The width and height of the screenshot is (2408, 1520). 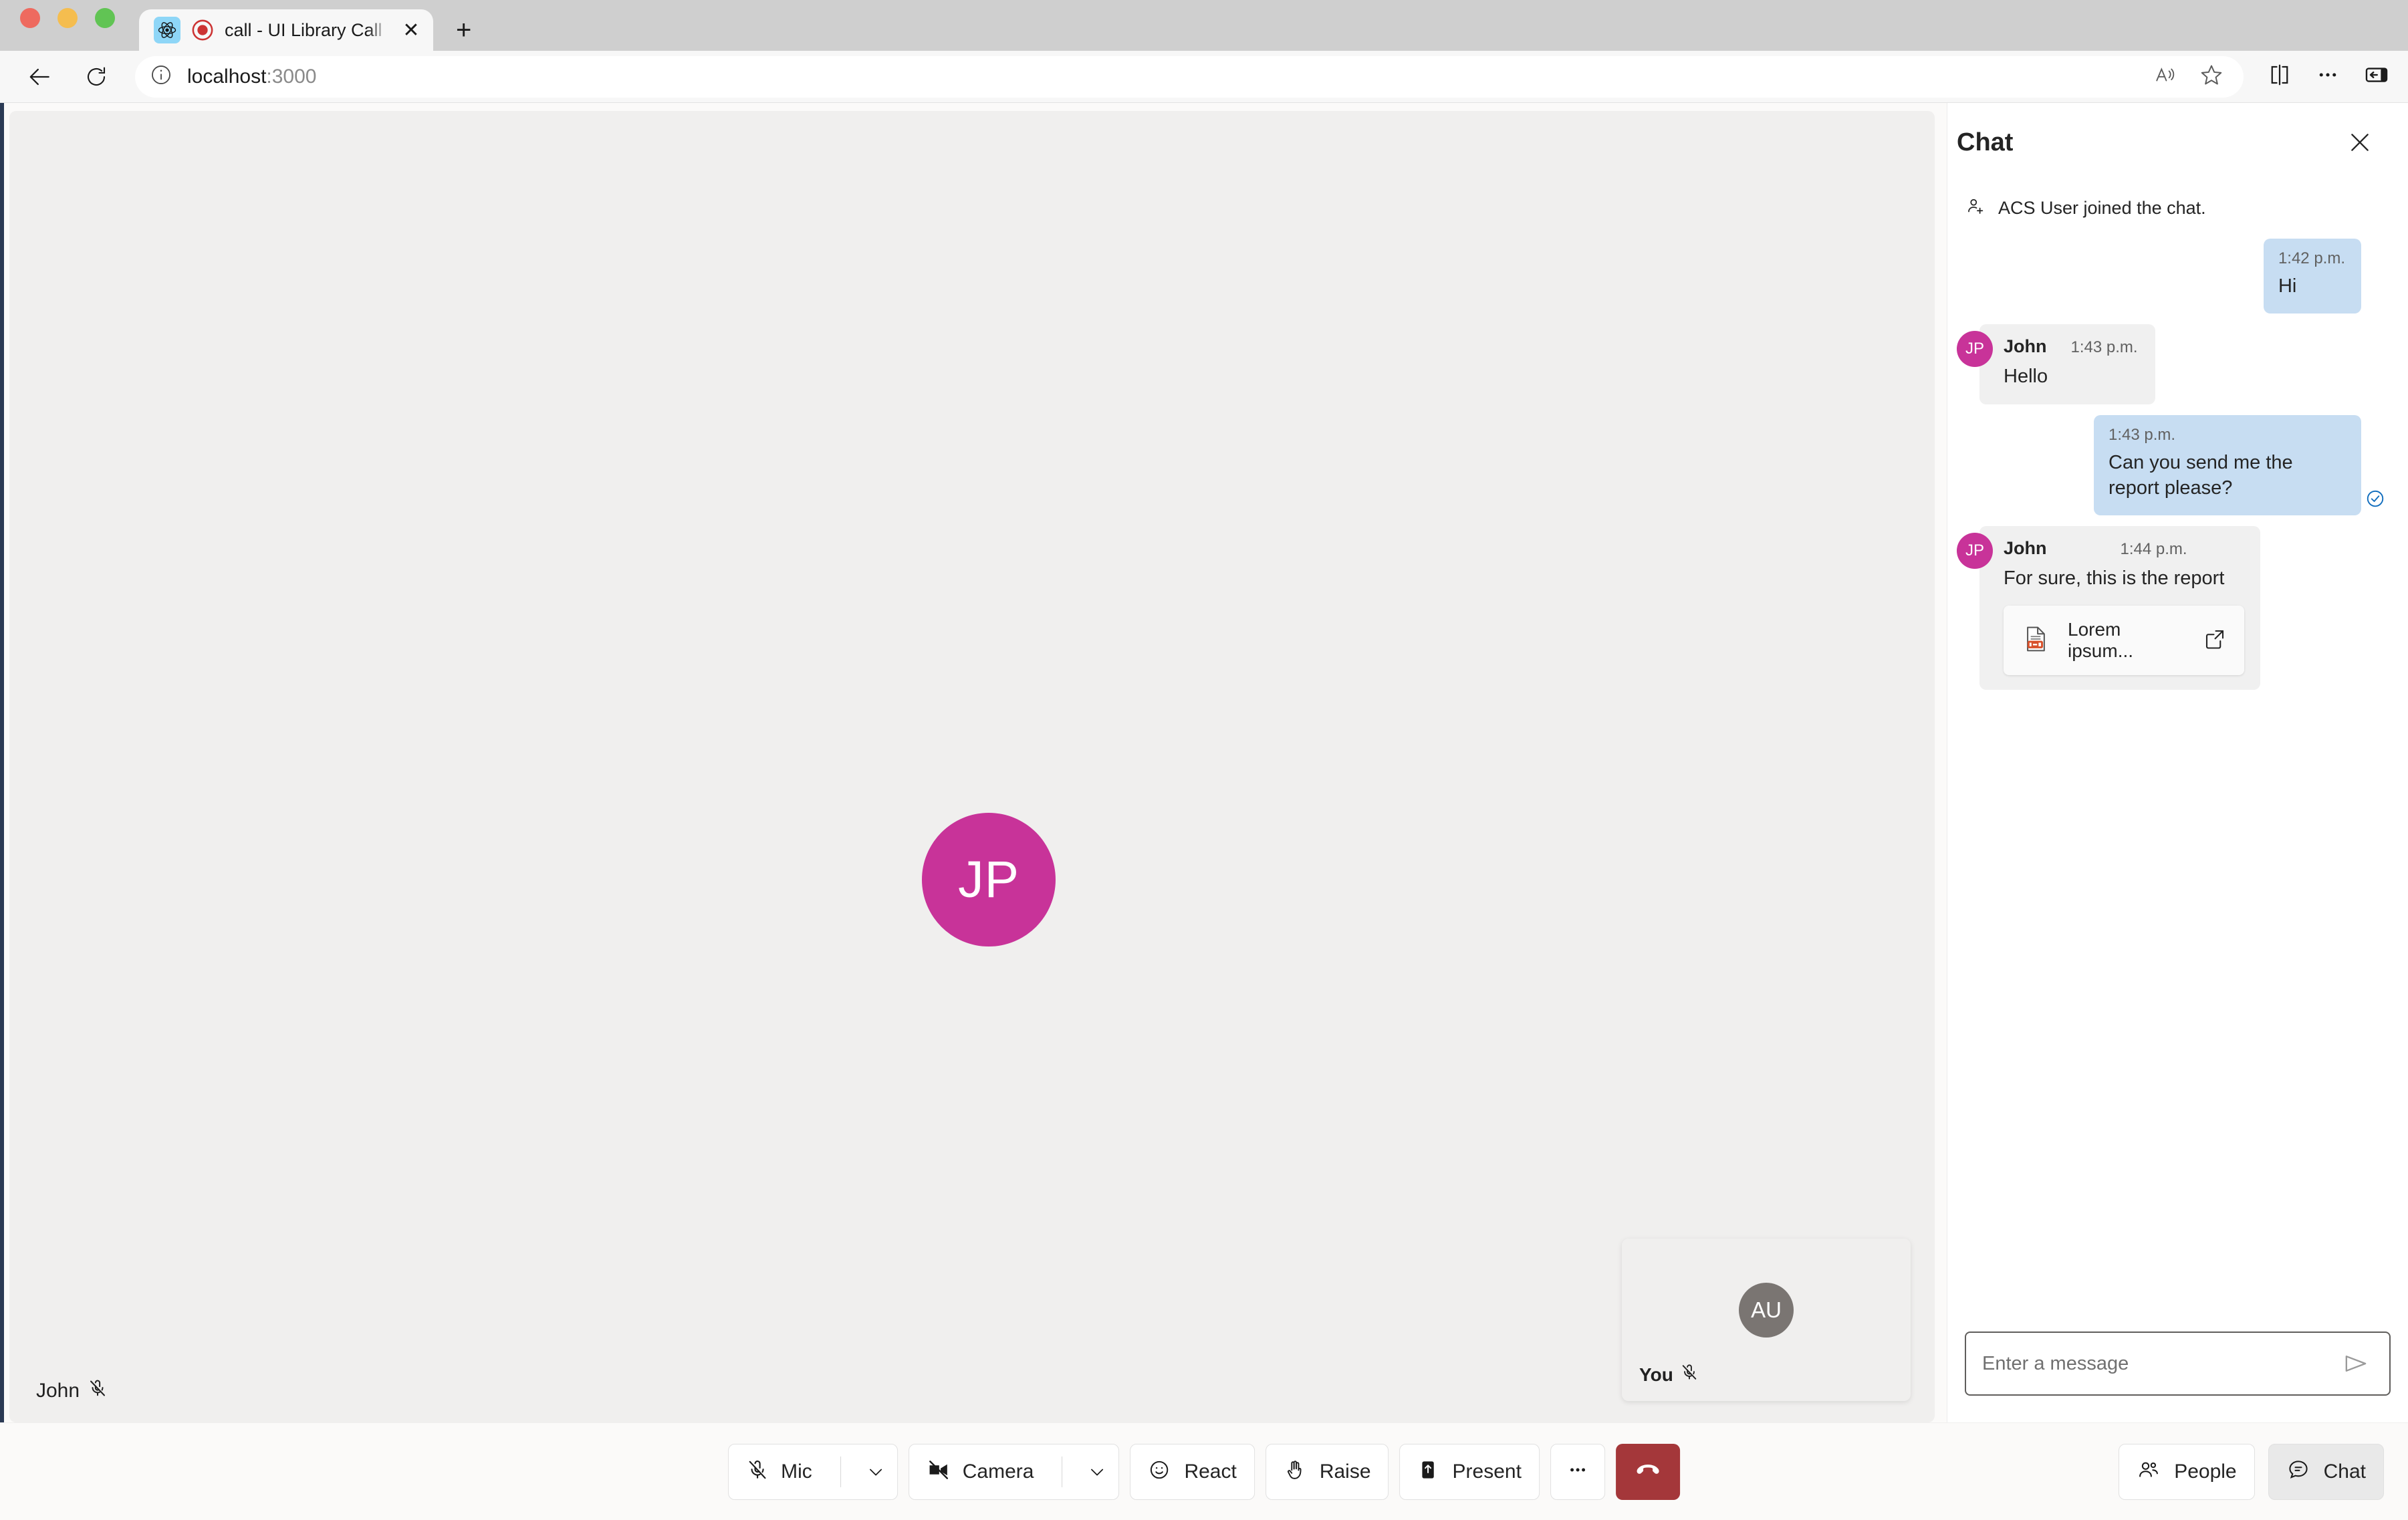 What do you see at coordinates (2376, 76) in the screenshot?
I see `collections-icon` at bounding box center [2376, 76].